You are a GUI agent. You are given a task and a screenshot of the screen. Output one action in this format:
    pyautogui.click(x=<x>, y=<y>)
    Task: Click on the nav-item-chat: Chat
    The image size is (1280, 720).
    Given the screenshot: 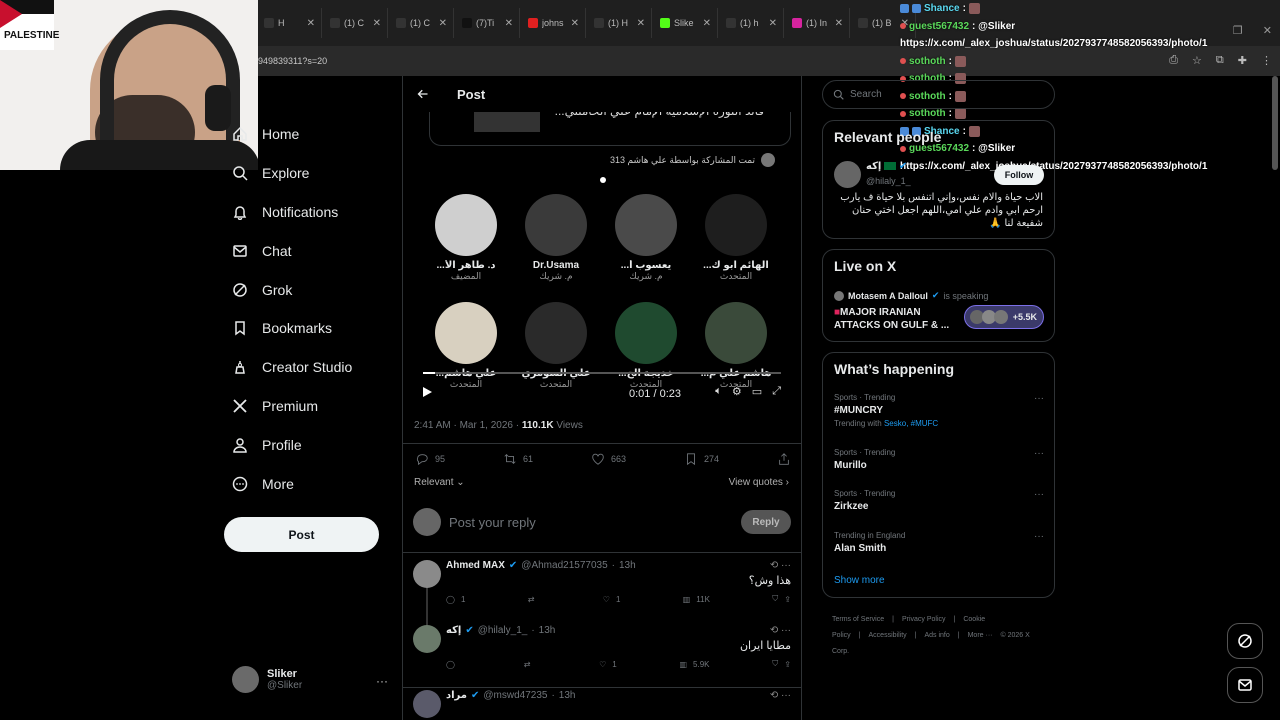 What is the action you would take?
    pyautogui.click(x=309, y=250)
    